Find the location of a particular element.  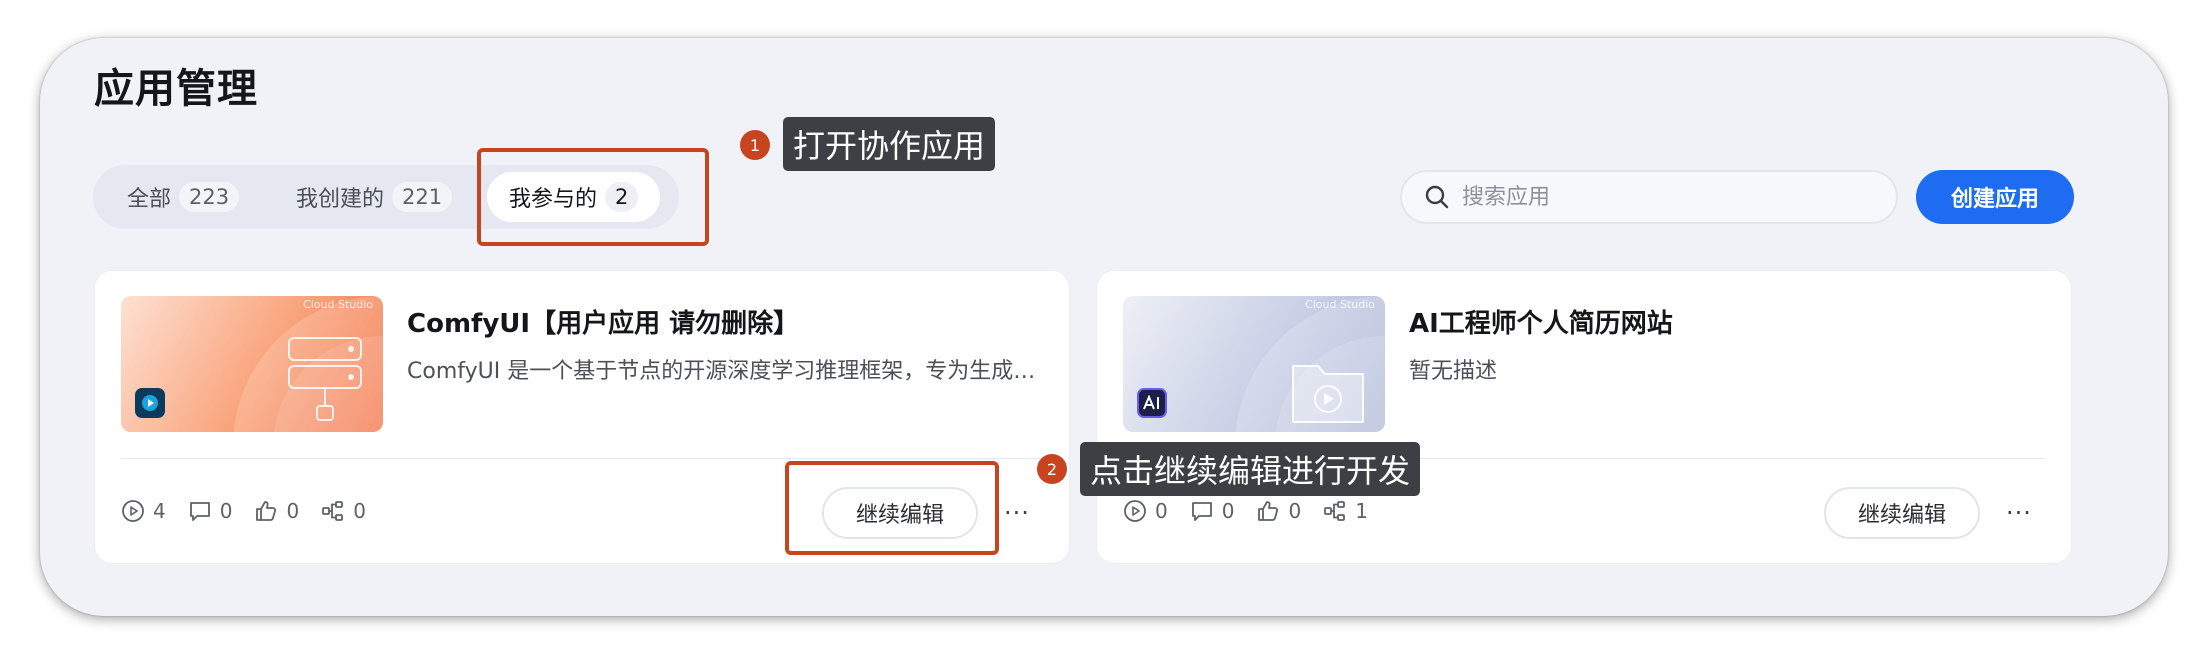

annotation-callout-1: 打开协作应用 is located at coordinates (889, 144).